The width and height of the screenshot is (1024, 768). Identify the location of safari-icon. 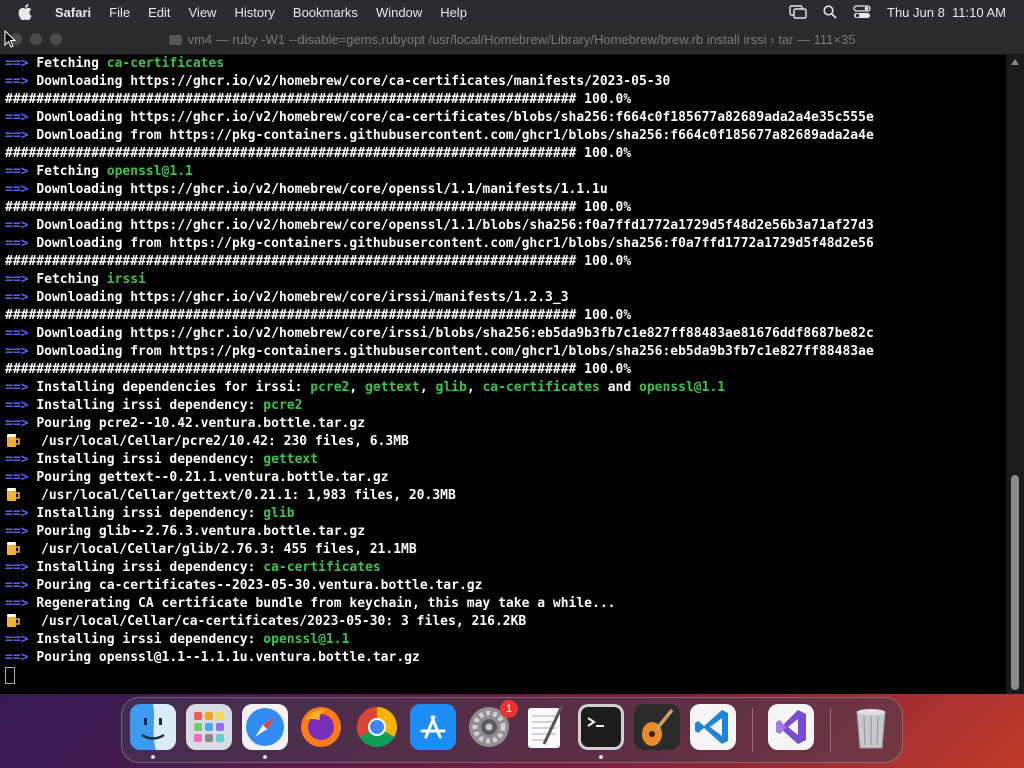
(265, 727).